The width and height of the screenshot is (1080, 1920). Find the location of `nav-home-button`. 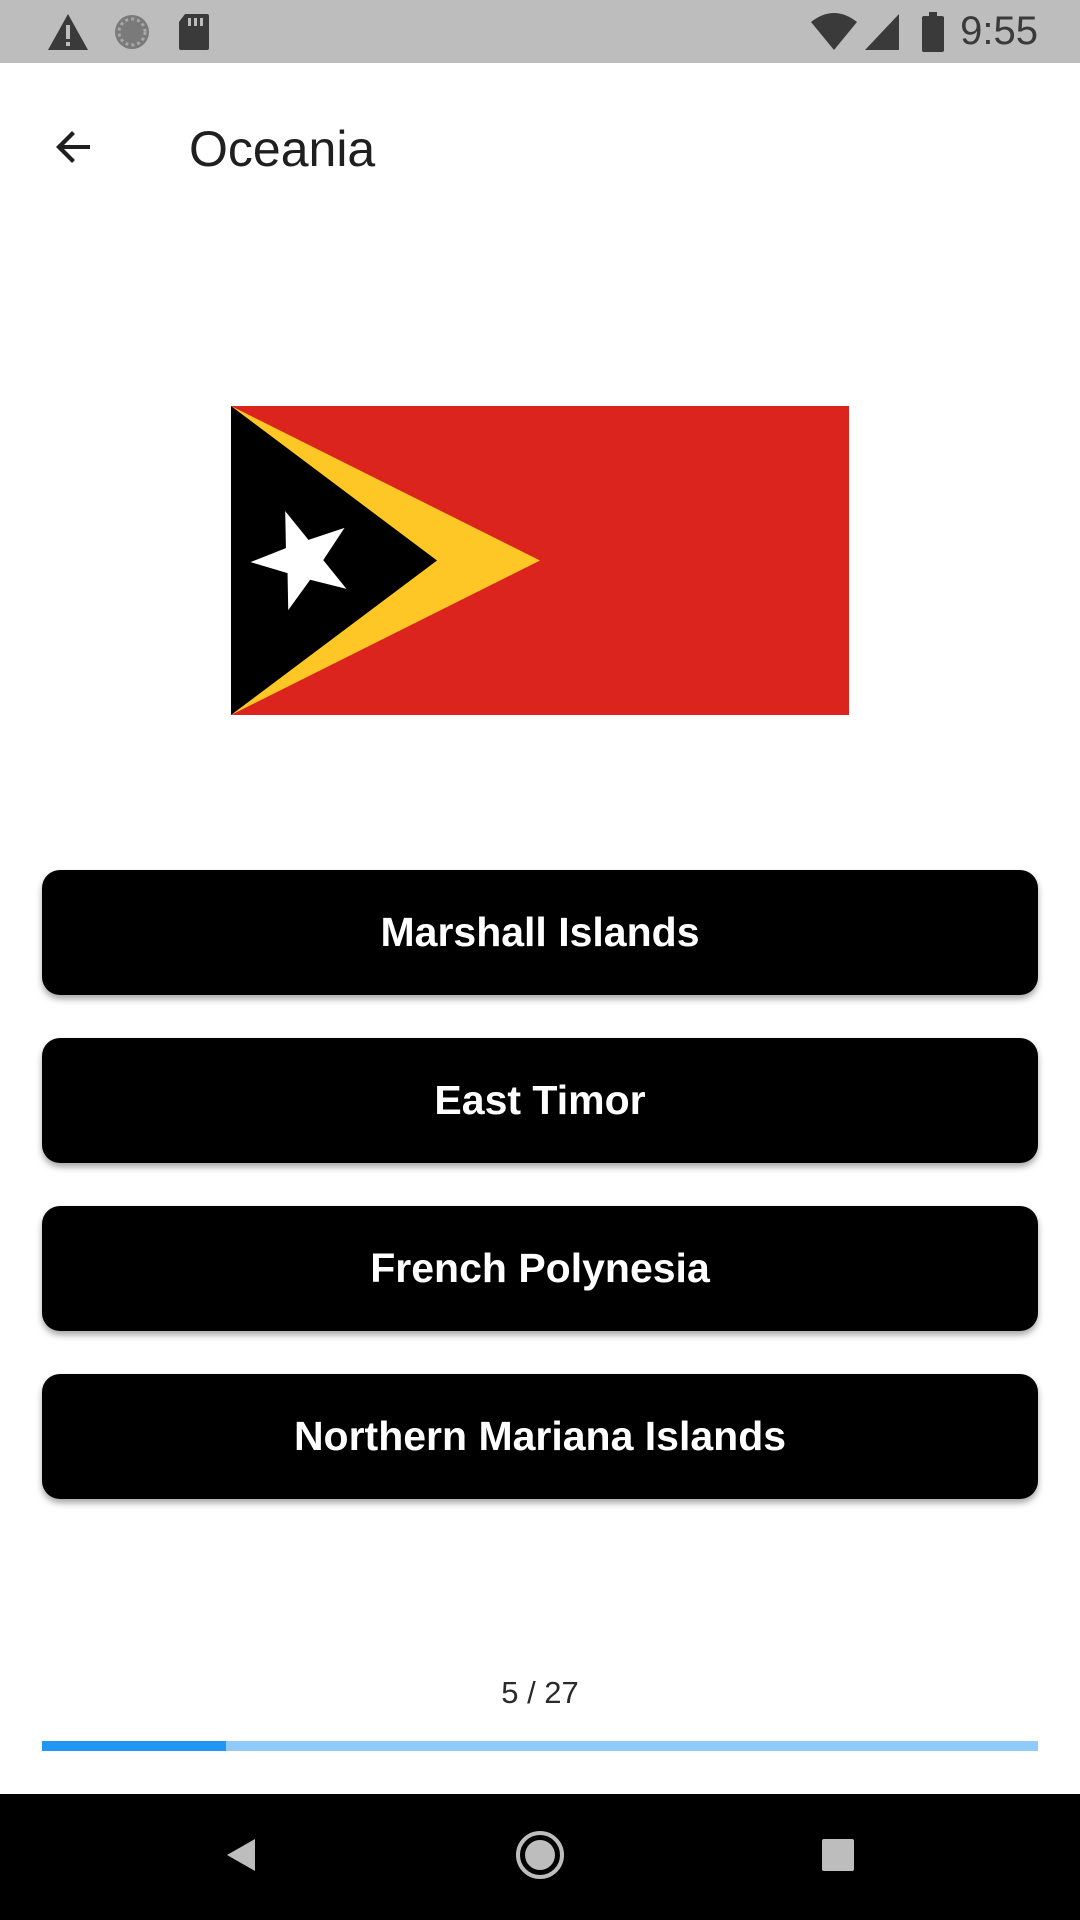

nav-home-button is located at coordinates (540, 1857).